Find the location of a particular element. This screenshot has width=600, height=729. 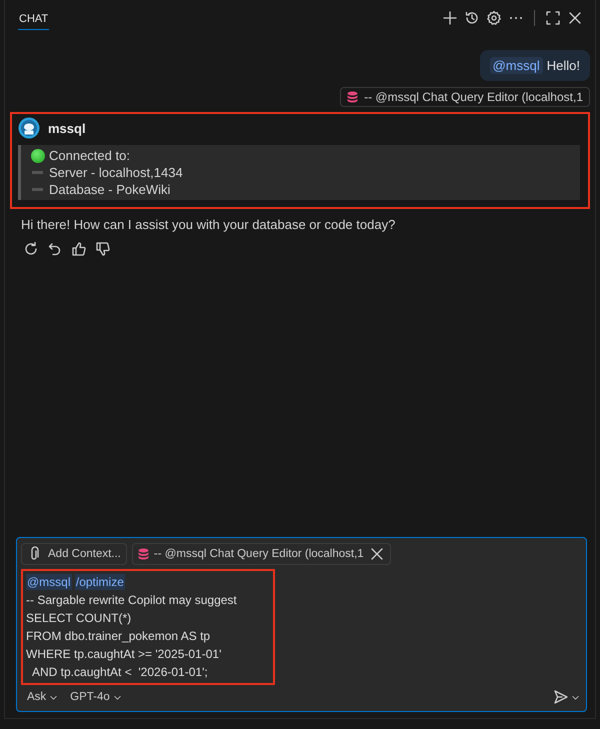

code-line: FROM dbo.trainer_pokemon AS tp is located at coordinates (119, 636).